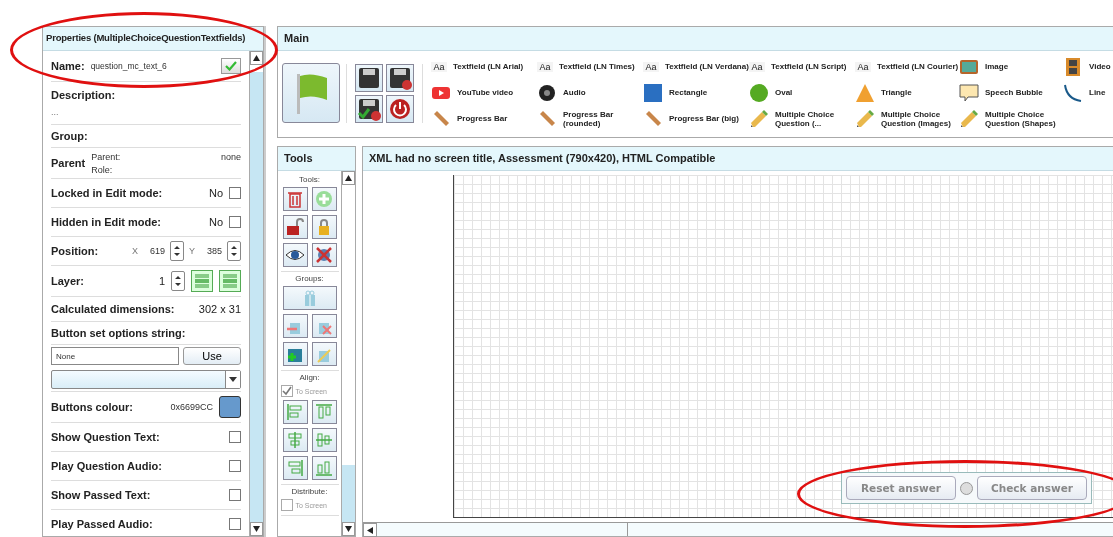 Image resolution: width=1113 pixels, height=537 pixels. What do you see at coordinates (916, 119) in the screenshot?
I see `palette-label: Multiple Choice Question (Images)` at bounding box center [916, 119].